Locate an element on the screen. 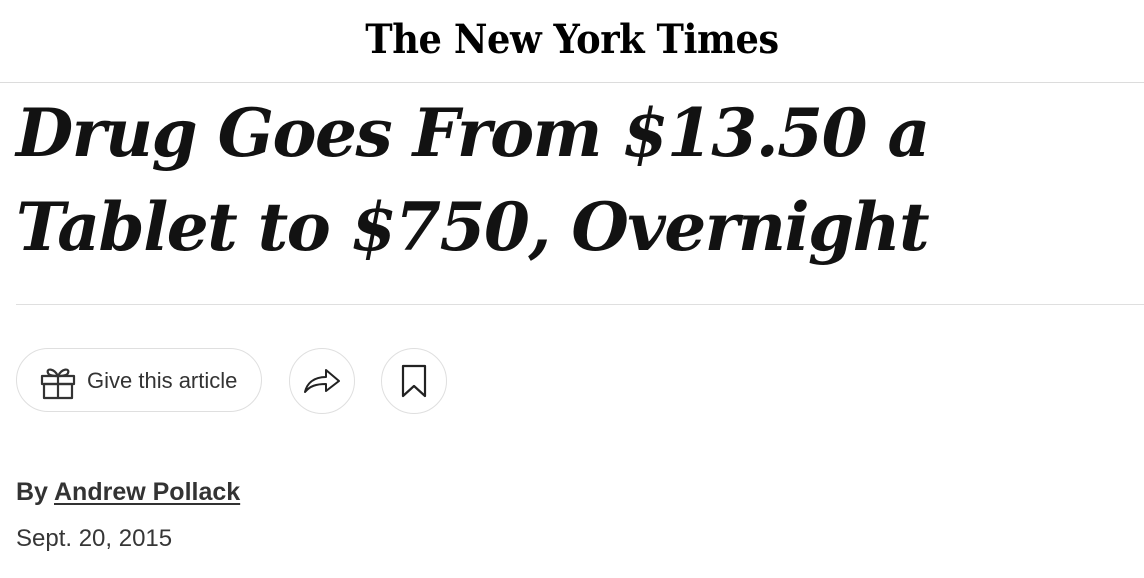 Image resolution: width=1144 pixels, height=578 pixels. share-button is located at coordinates (322, 381).